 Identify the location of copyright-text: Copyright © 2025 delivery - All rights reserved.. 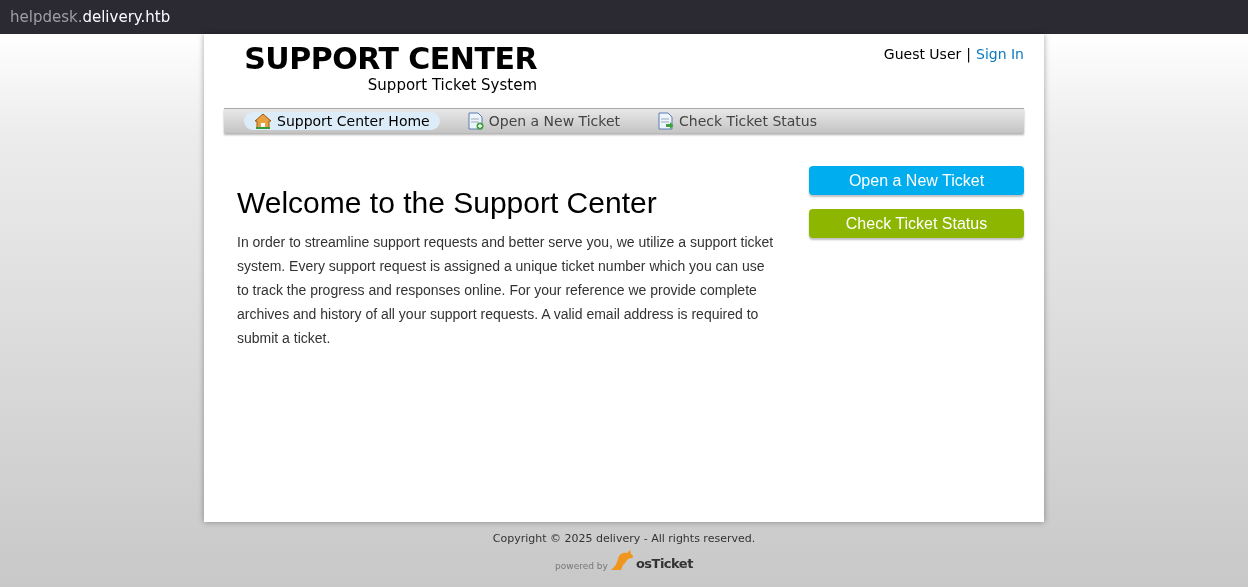
(624, 538).